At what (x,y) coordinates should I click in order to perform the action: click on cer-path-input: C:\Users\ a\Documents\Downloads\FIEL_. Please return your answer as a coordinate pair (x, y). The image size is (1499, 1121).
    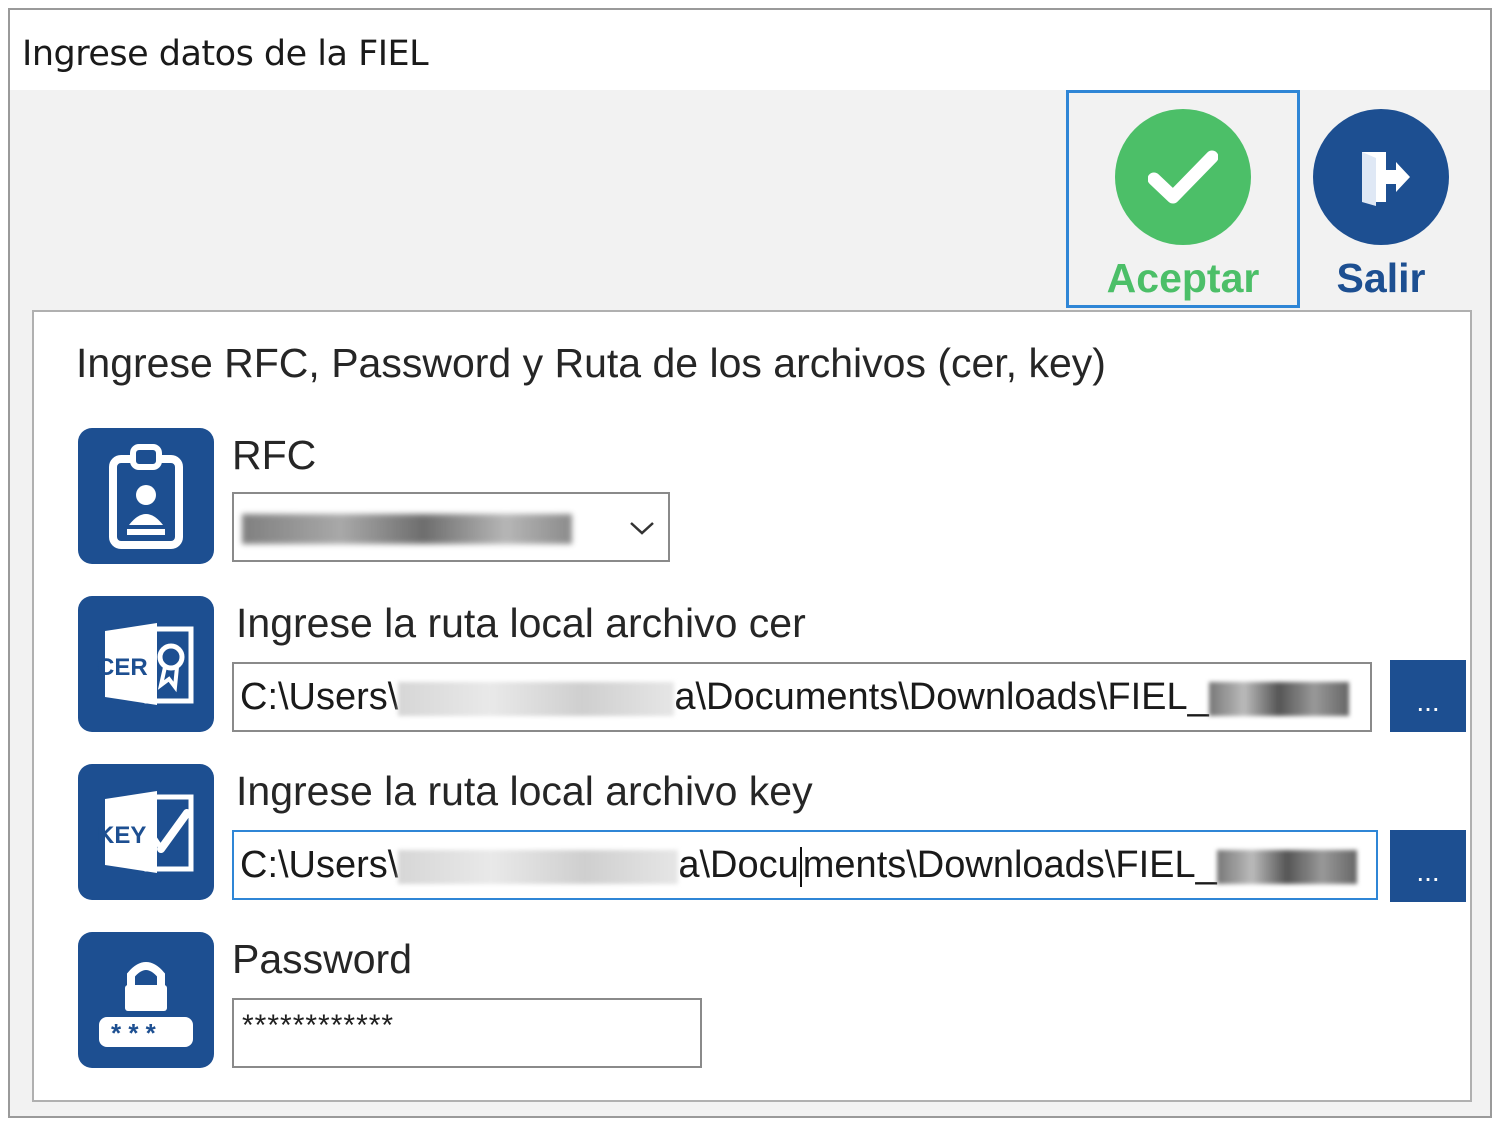
    Looking at the image, I should click on (802, 697).